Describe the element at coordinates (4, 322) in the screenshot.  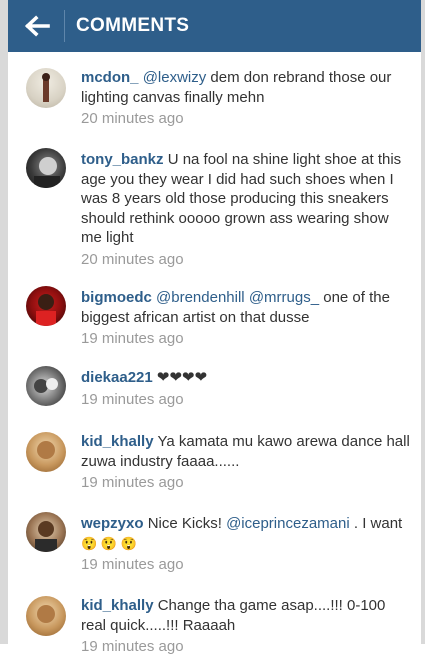
I see `left-frame` at that location.